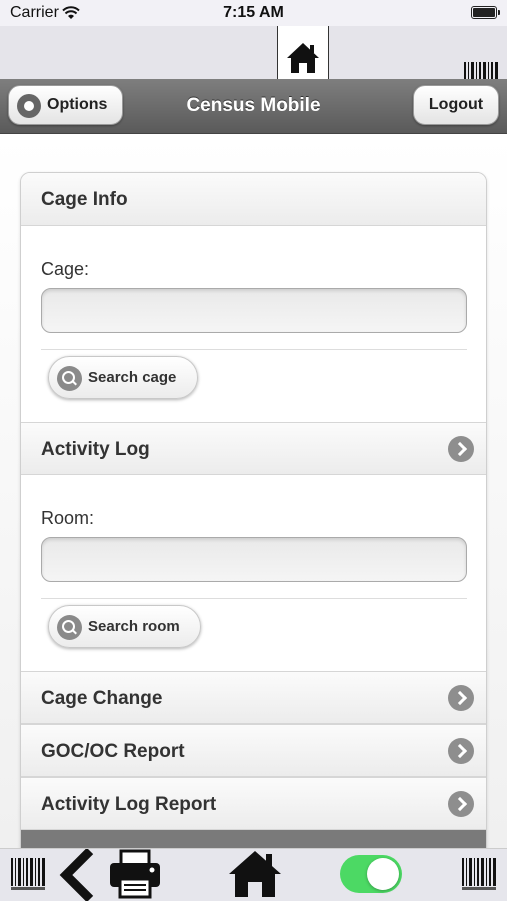  What do you see at coordinates (113, 751) in the screenshot?
I see `goc-oc-report-label: GOC/OC Report` at bounding box center [113, 751].